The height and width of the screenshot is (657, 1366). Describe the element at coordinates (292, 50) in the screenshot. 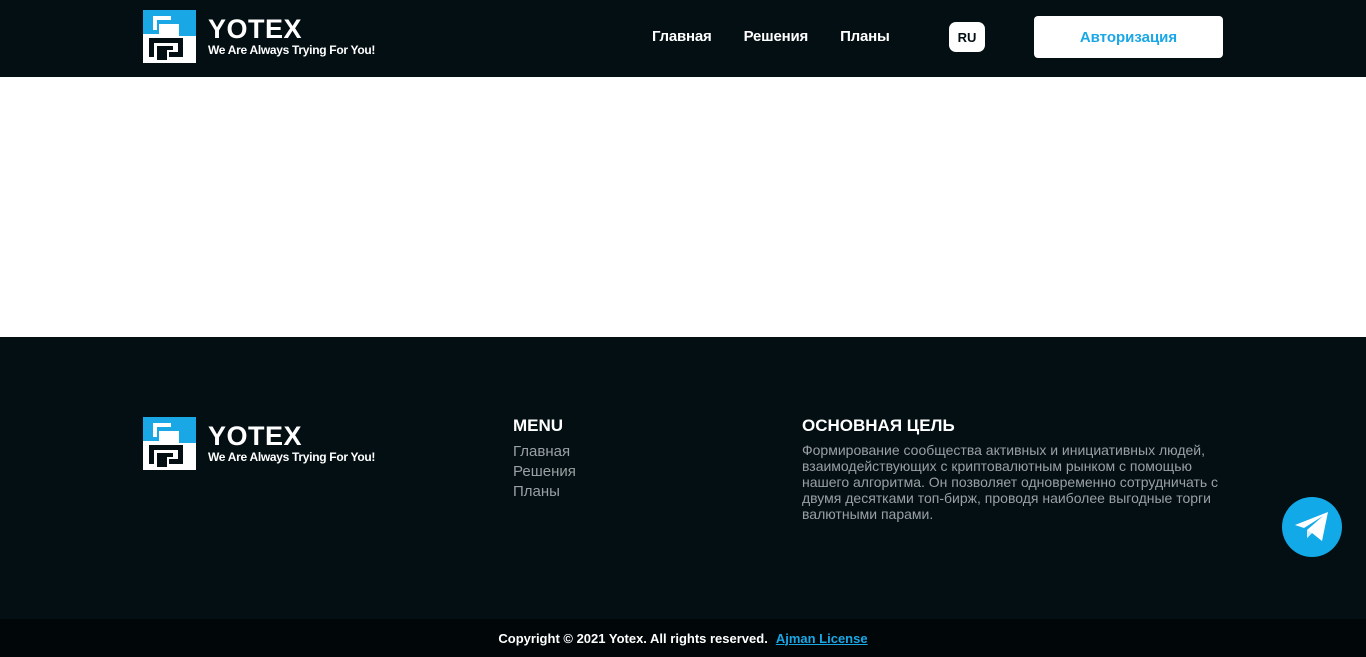

I see `brand-tagline: We Are Always Trying For You!` at that location.